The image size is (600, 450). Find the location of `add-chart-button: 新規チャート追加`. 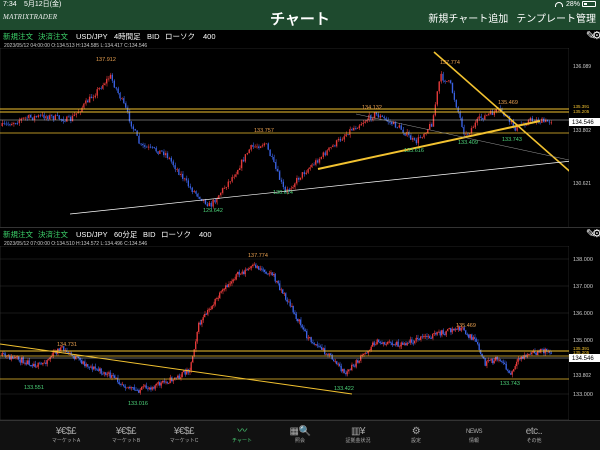

add-chart-button: 新規チャート追加 is located at coordinates (468, 19).